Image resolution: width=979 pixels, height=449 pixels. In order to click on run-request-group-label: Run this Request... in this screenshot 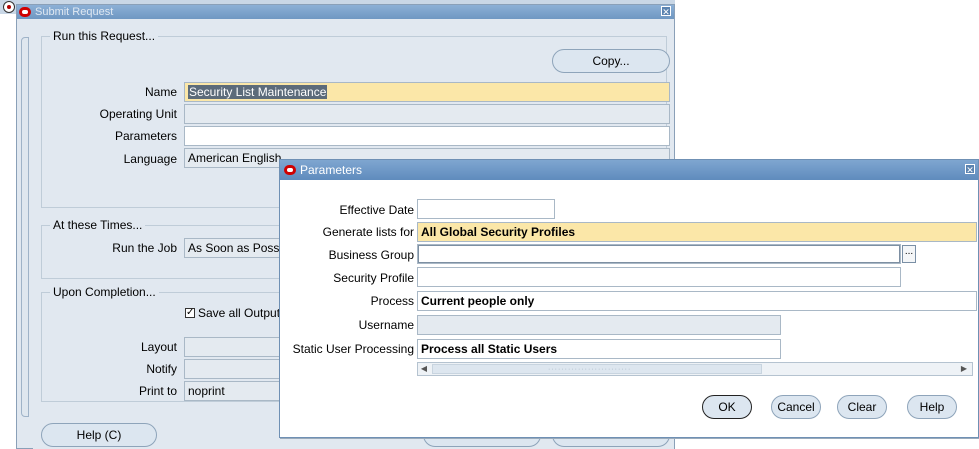, I will do `click(104, 36)`.